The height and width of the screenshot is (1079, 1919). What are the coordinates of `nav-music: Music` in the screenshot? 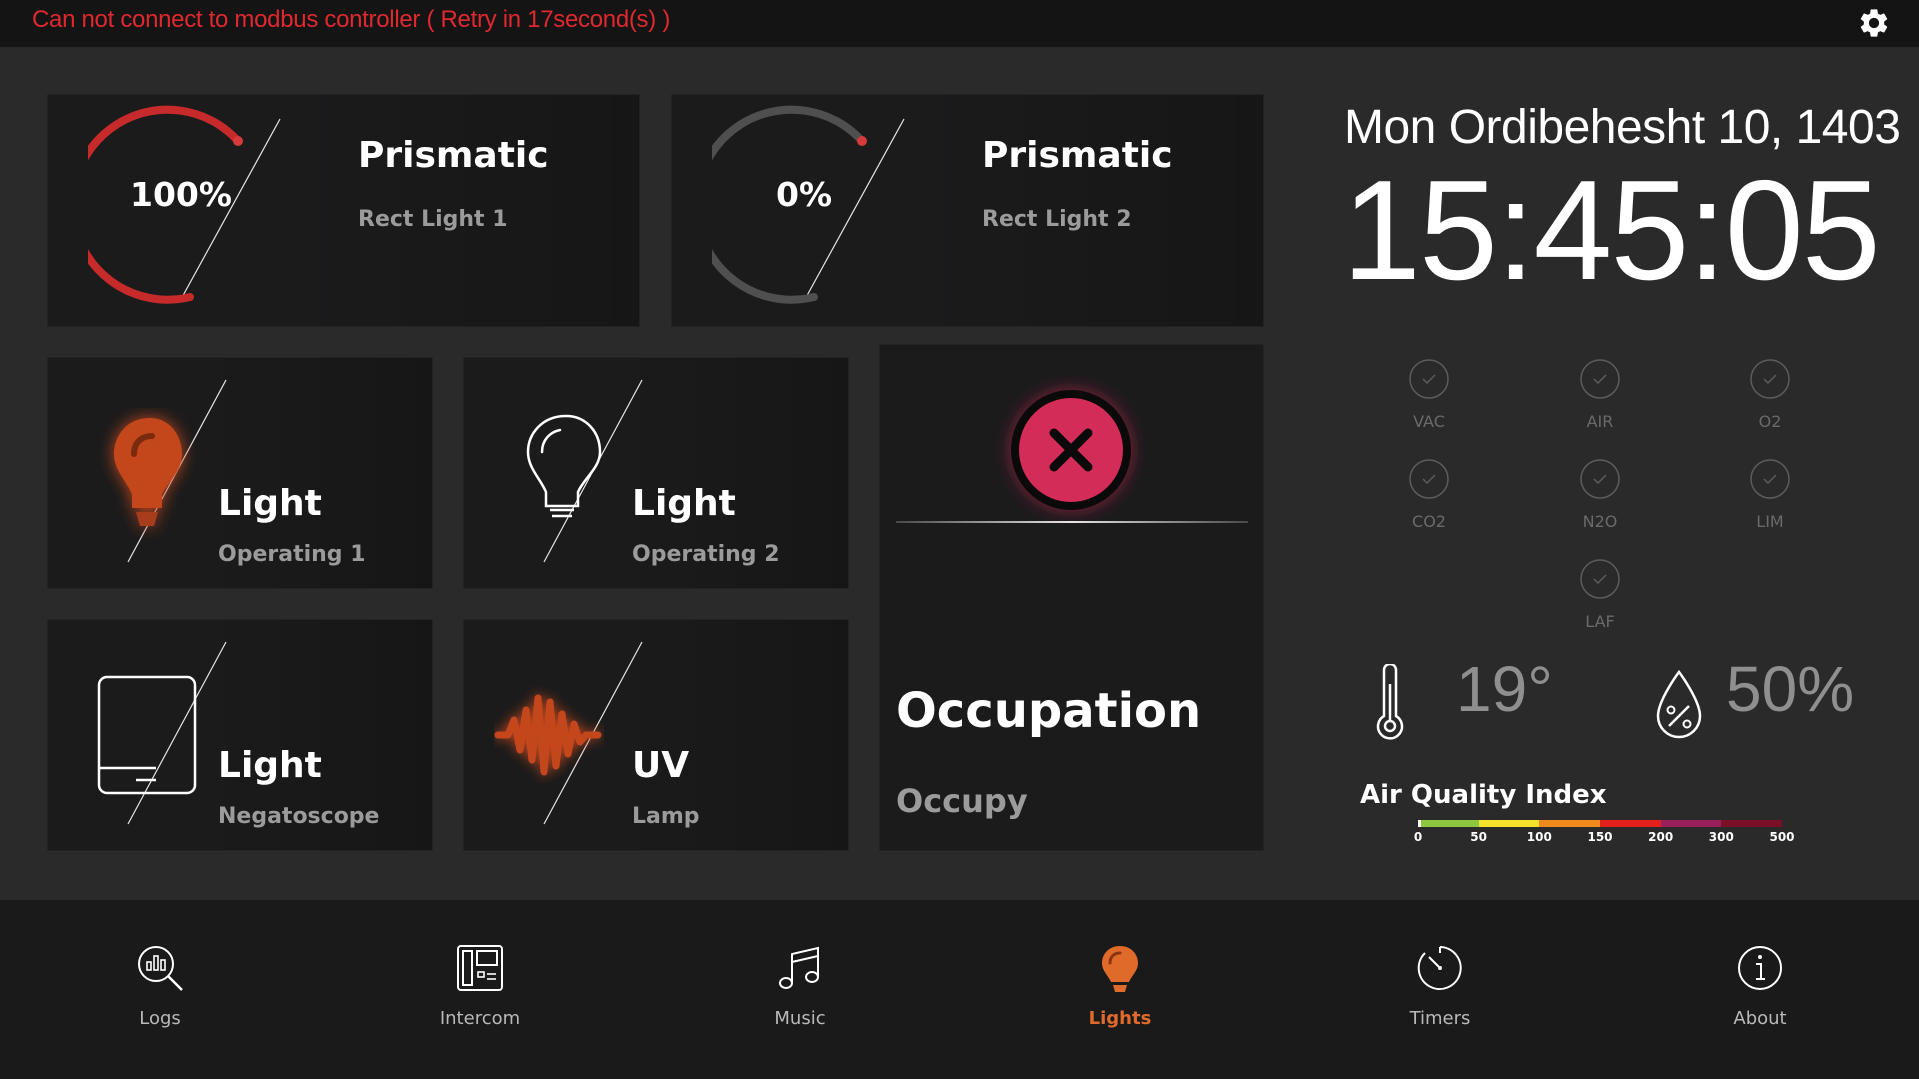 It's located at (800, 984).